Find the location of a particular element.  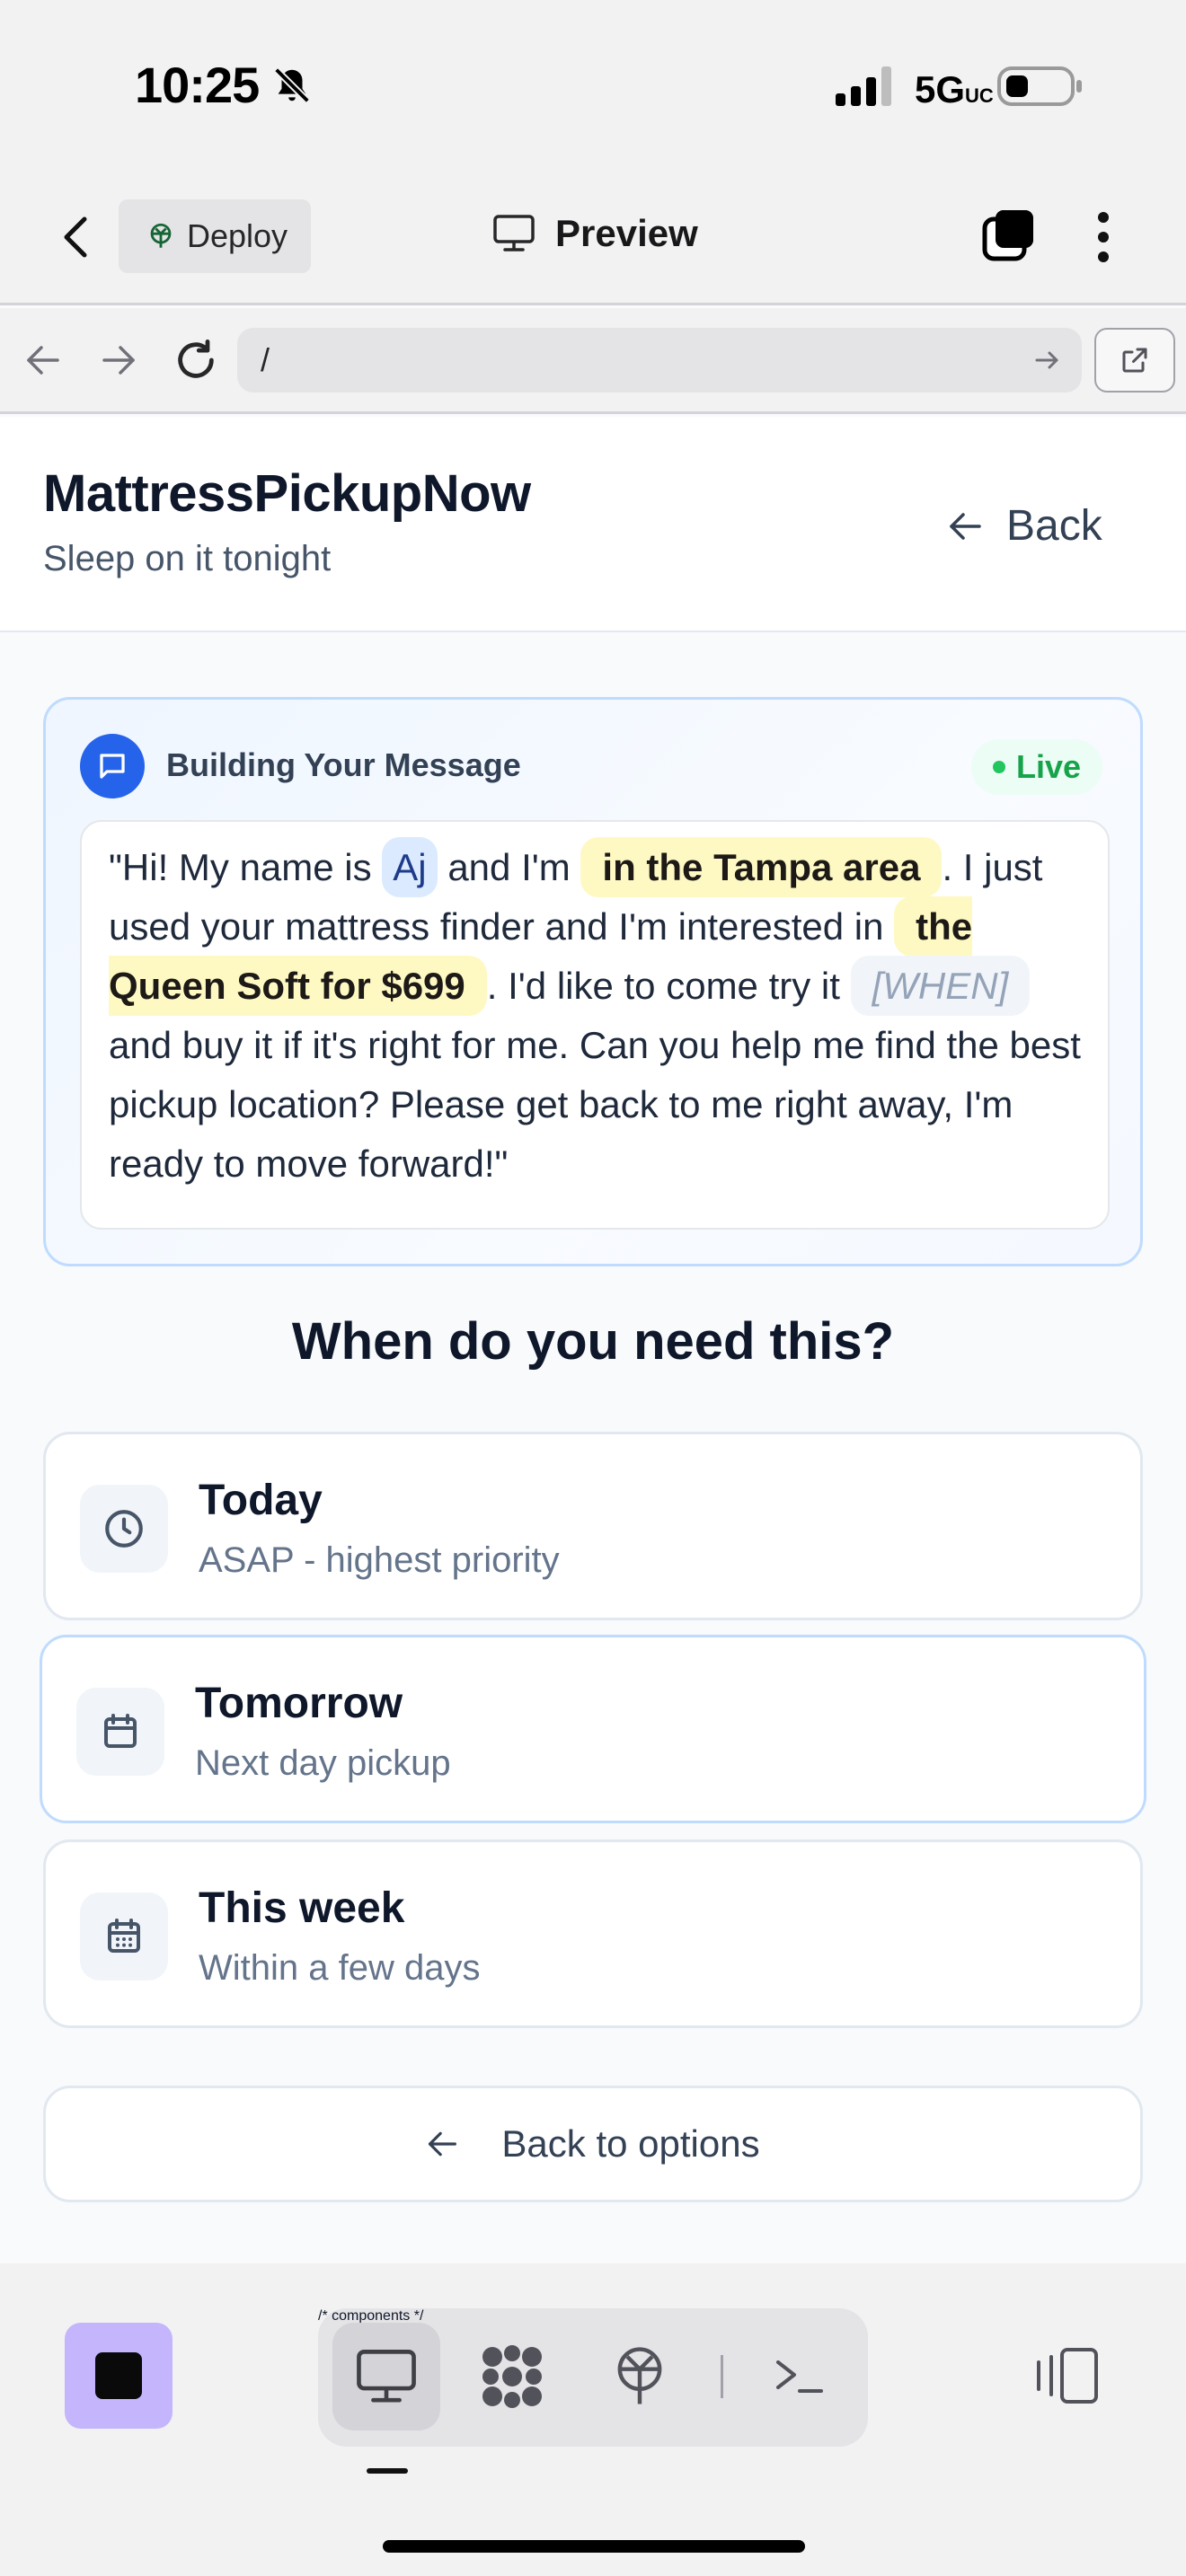

calendar-icon is located at coordinates (120, 1732).